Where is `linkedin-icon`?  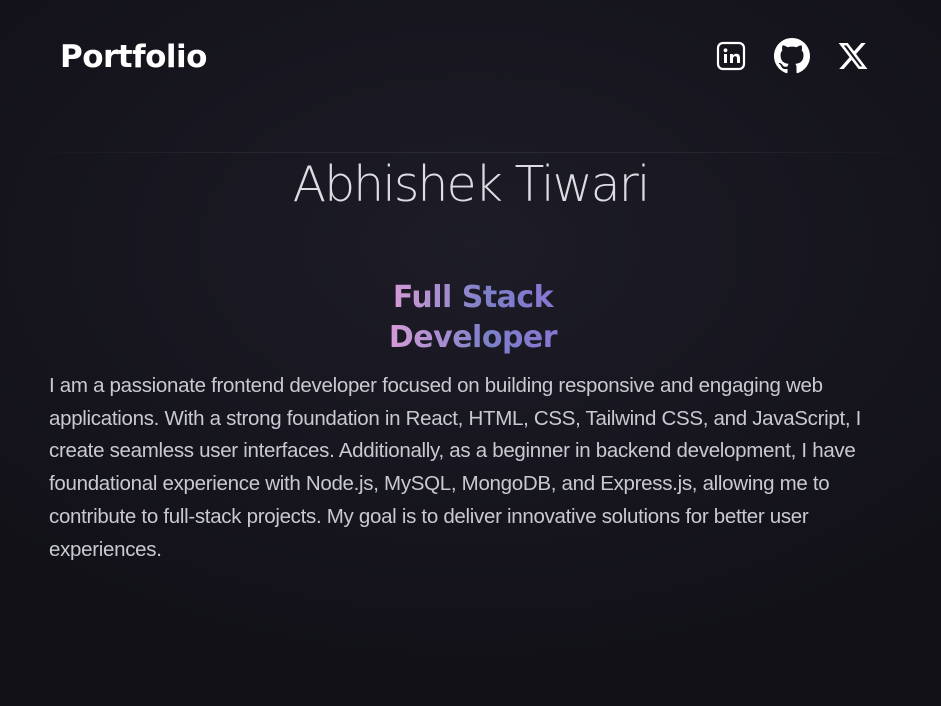
linkedin-icon is located at coordinates (731, 56).